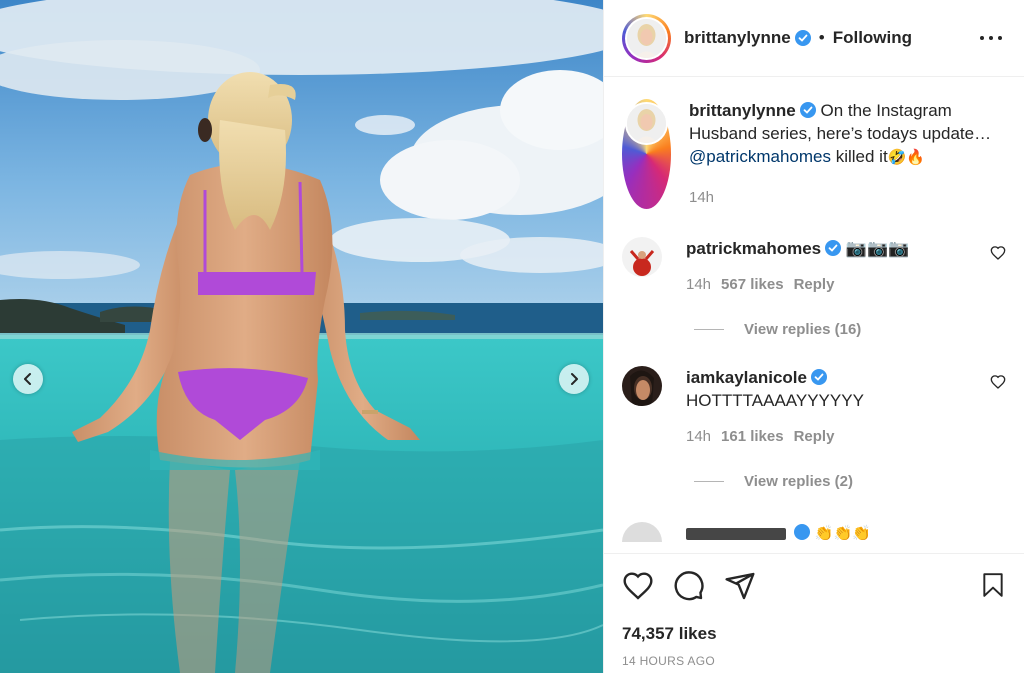 The width and height of the screenshot is (1024, 673). Describe the element at coordinates (638, 586) in the screenshot. I see `heart-icon` at that location.